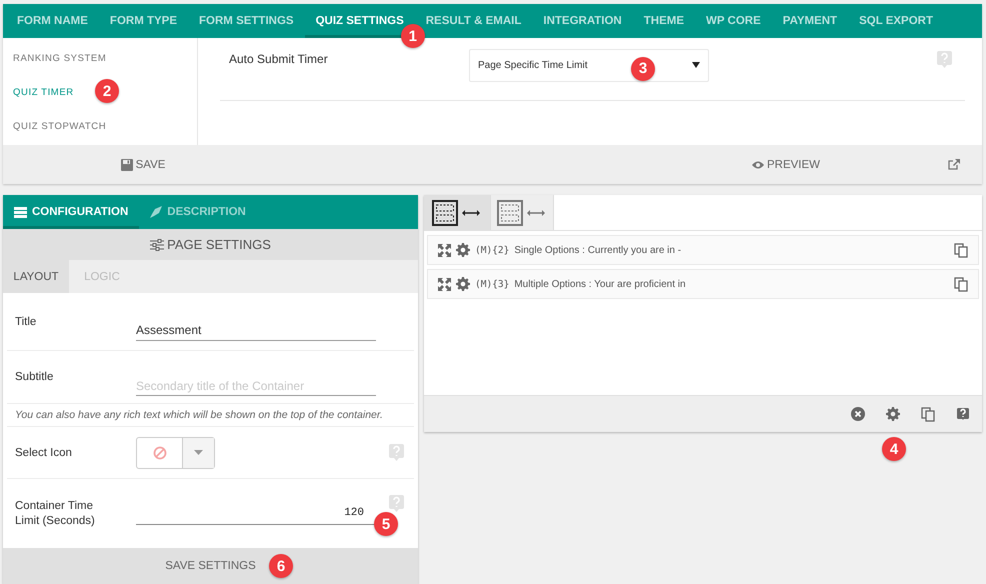 This screenshot has width=986, height=584. I want to click on element-code: (M){3}, so click(492, 284).